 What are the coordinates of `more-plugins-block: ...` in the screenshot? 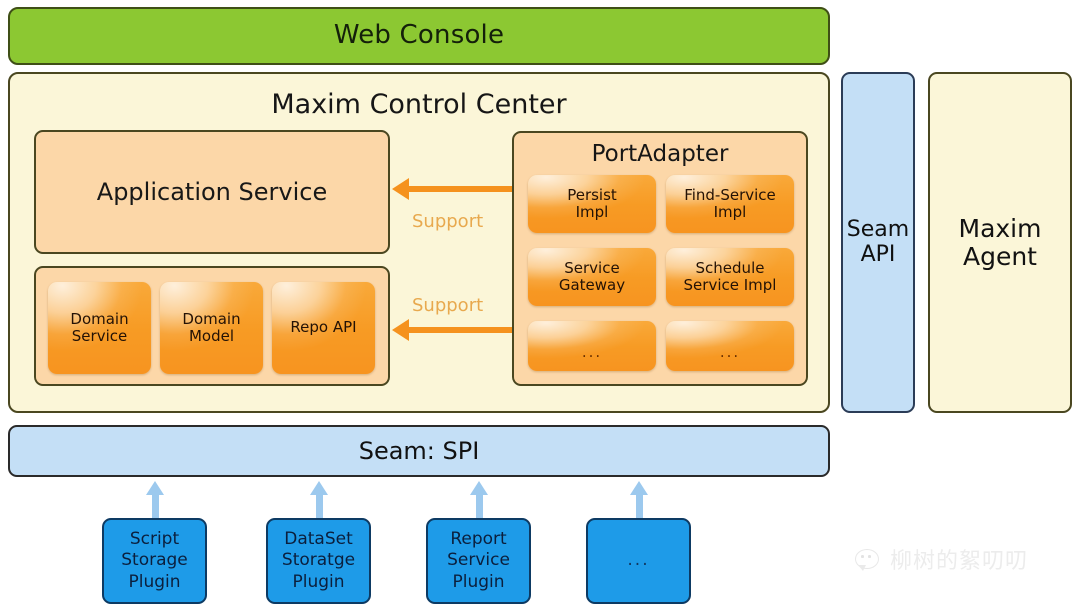 It's located at (638, 561).